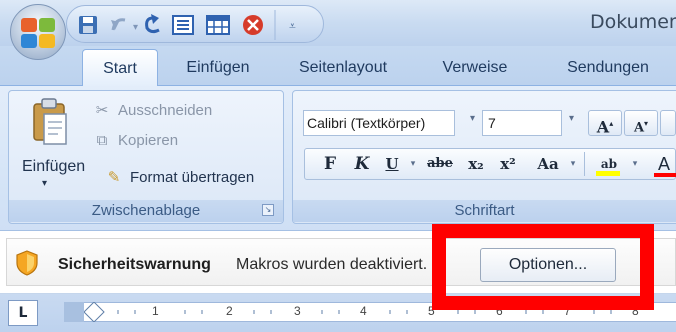  I want to click on window-title: Dokumen, so click(633, 22).